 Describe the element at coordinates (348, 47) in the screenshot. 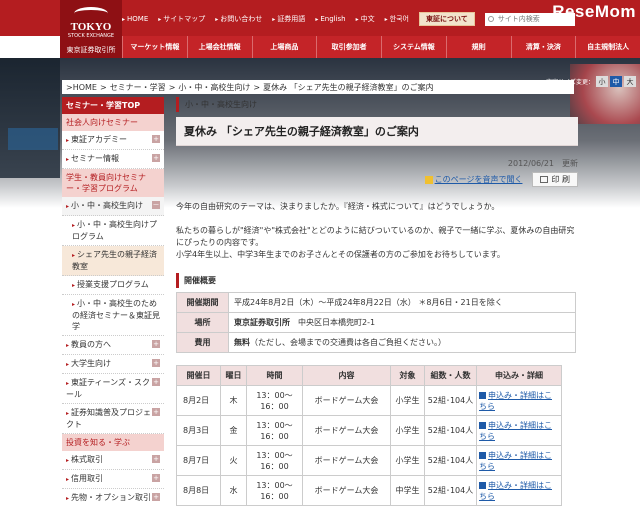

I see `nav-participants: 取引参加者` at that location.